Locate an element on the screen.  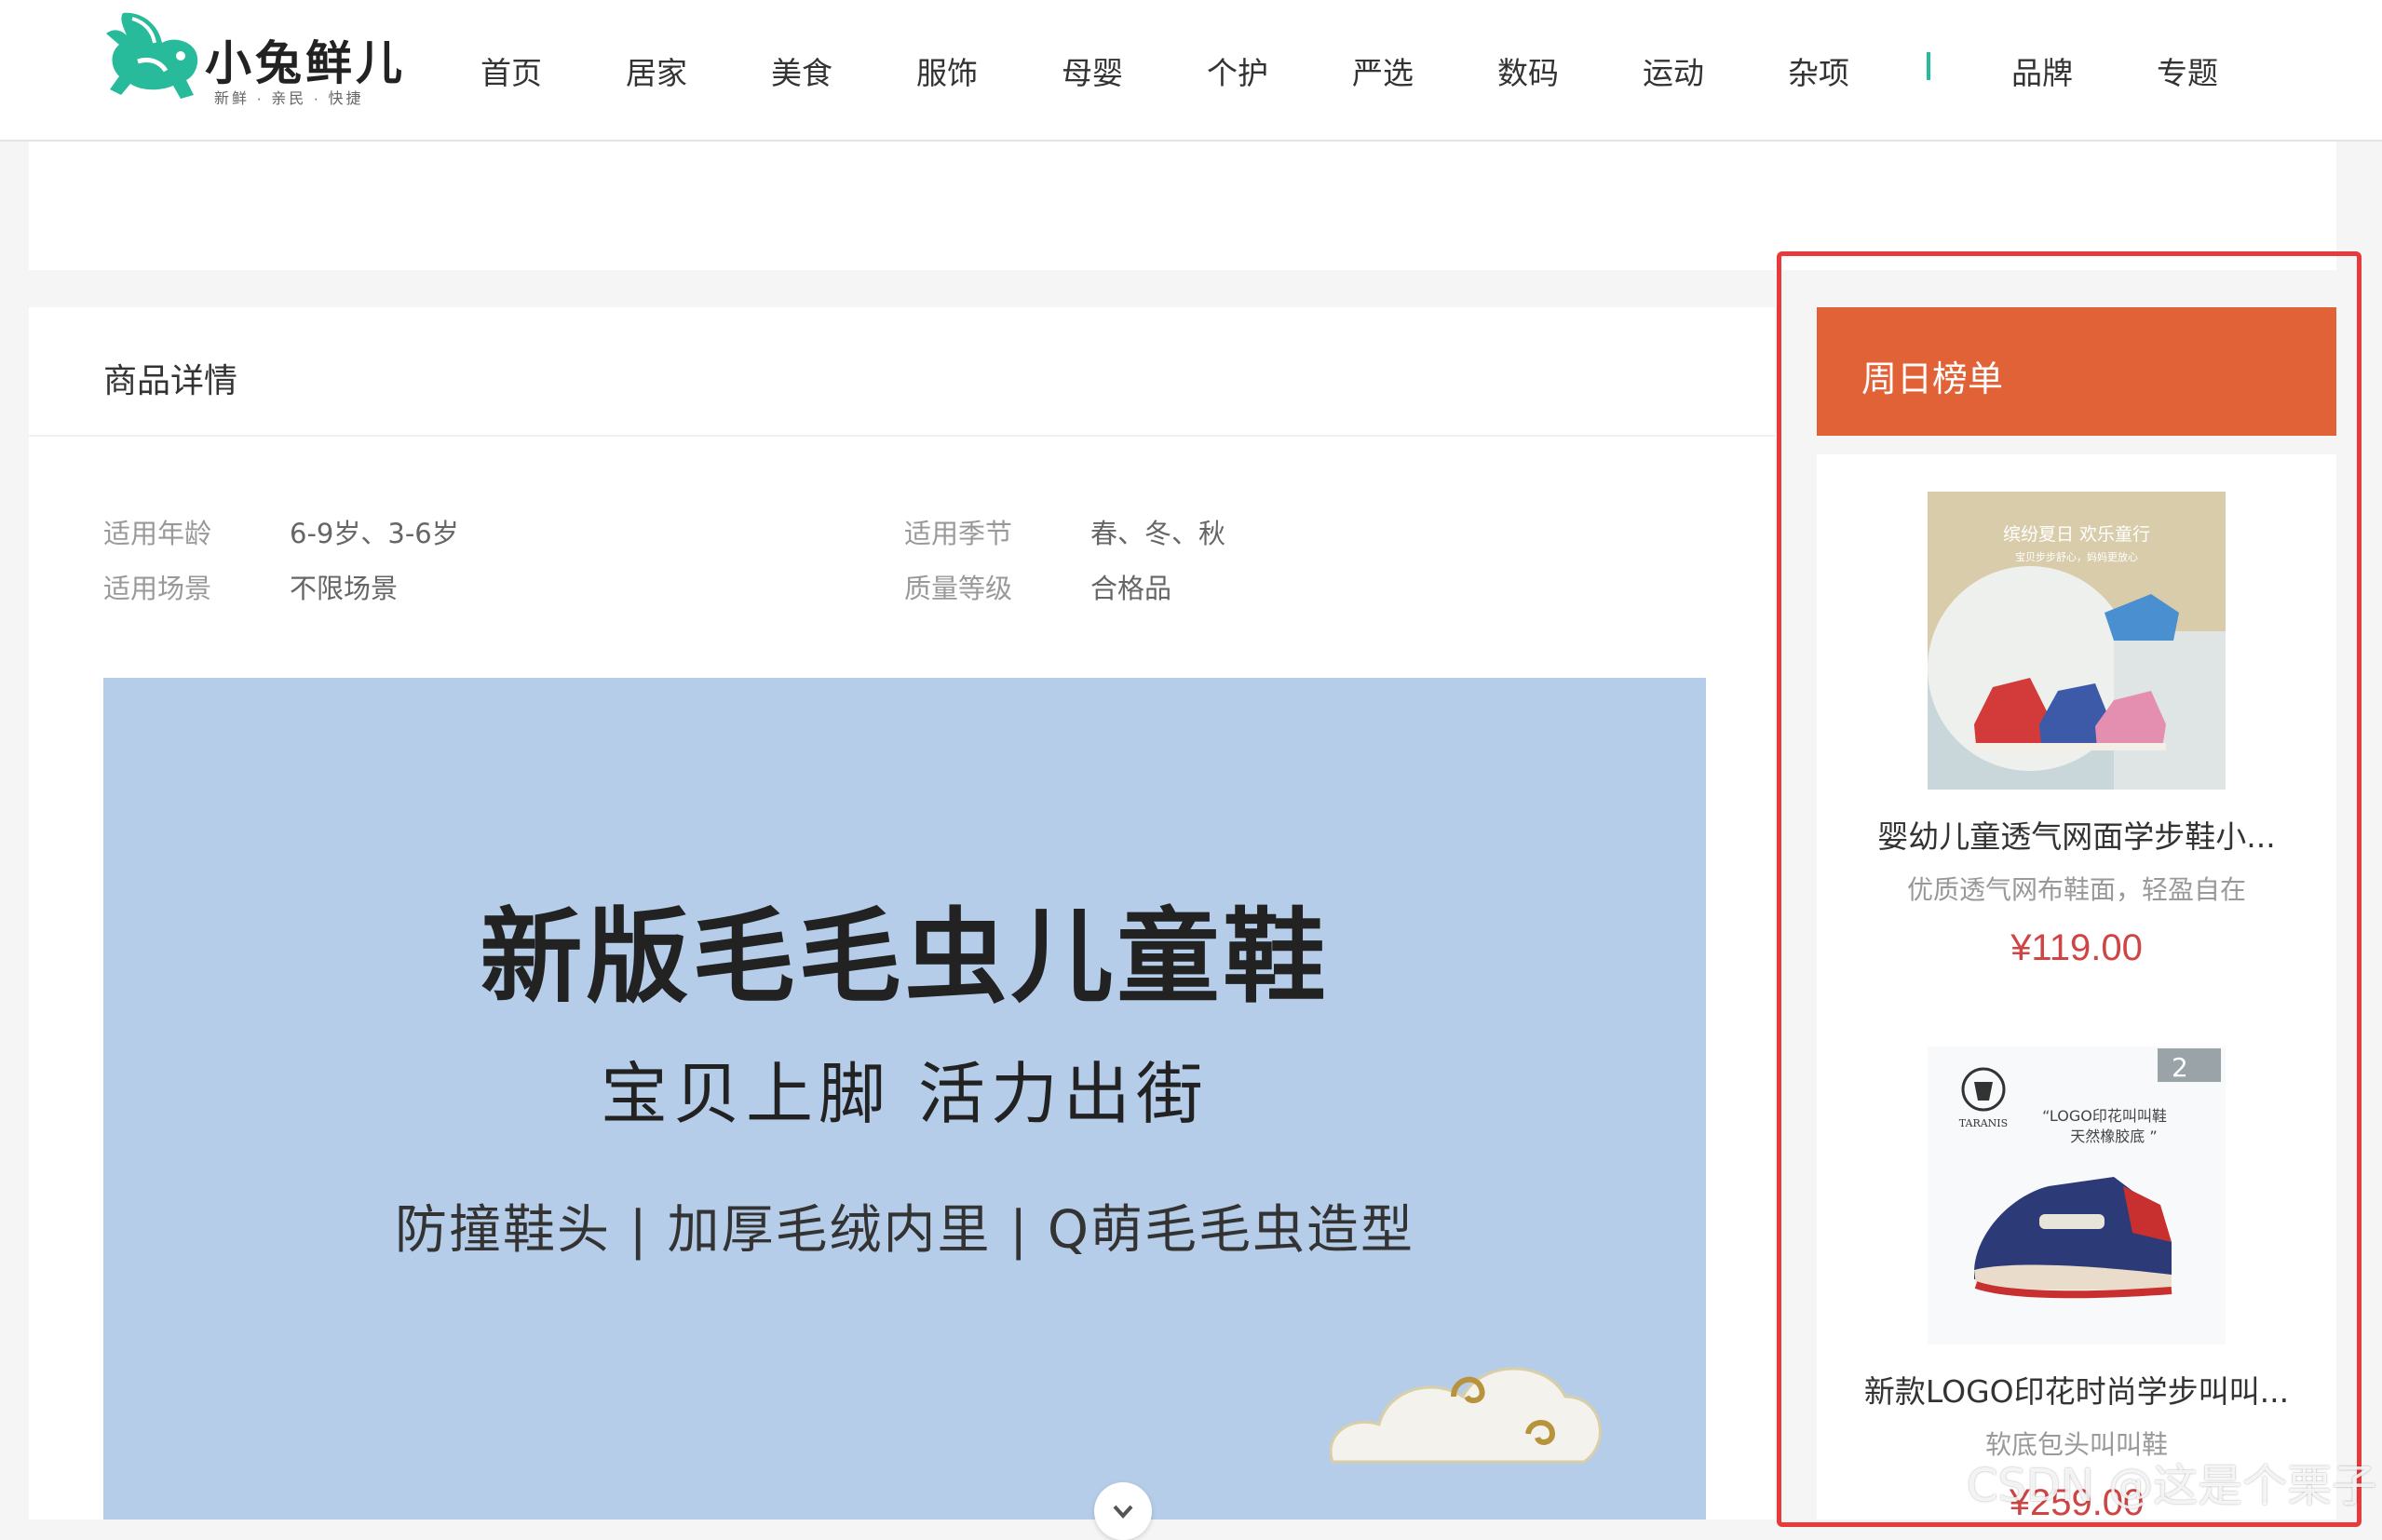
csdn-watermark: CSDN @这是个栗子 is located at coordinates (2172, 1486).